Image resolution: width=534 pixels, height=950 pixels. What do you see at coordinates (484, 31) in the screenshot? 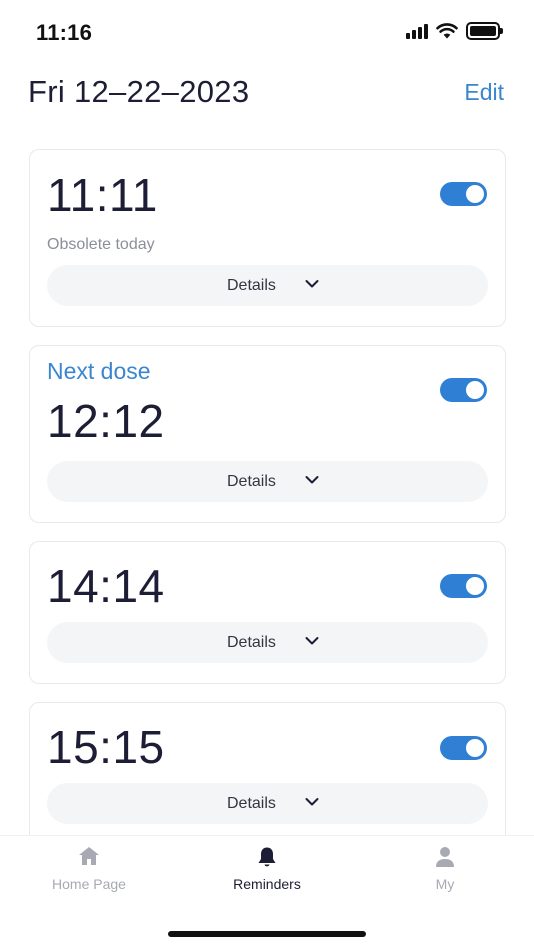
I see `battery-icon` at bounding box center [484, 31].